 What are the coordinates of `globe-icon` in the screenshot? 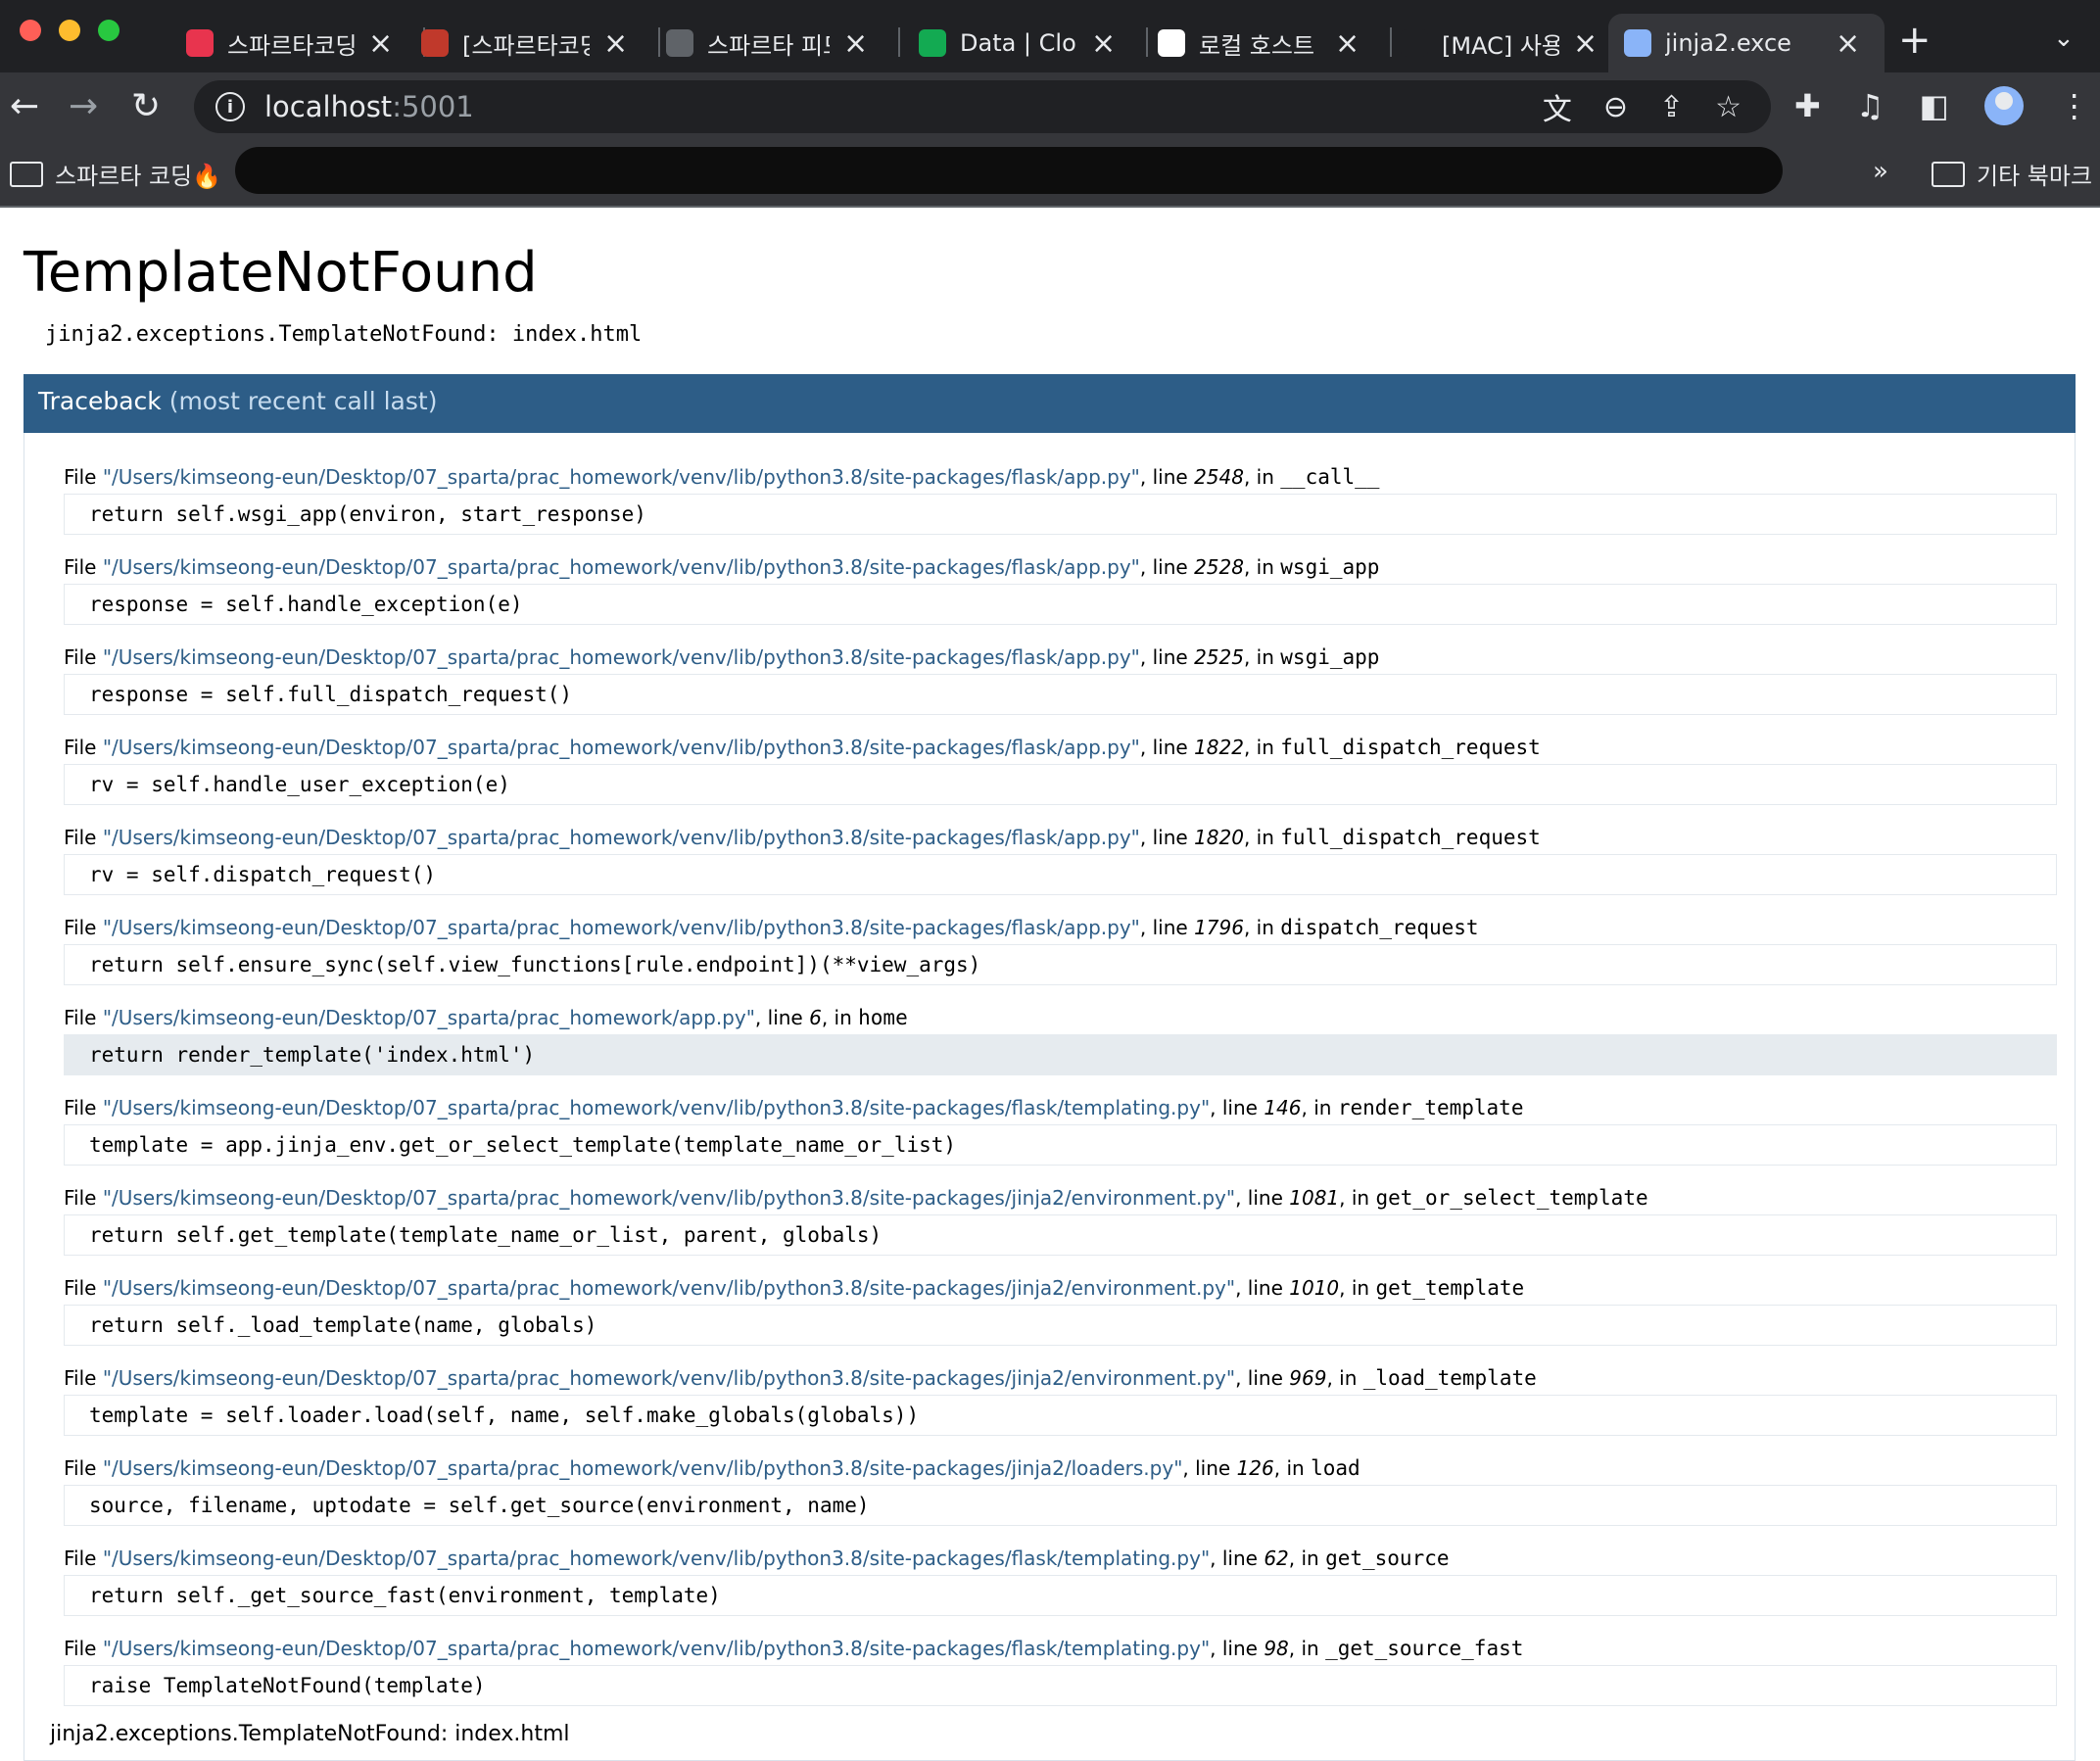 It's located at (679, 43).